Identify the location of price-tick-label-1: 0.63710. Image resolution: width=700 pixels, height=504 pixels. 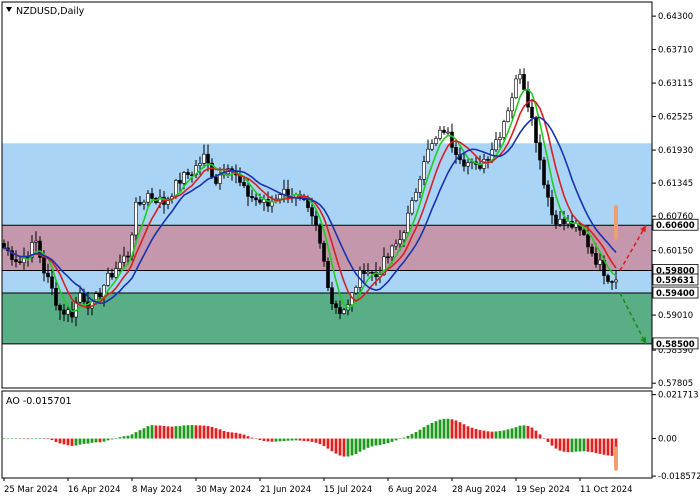
(675, 50).